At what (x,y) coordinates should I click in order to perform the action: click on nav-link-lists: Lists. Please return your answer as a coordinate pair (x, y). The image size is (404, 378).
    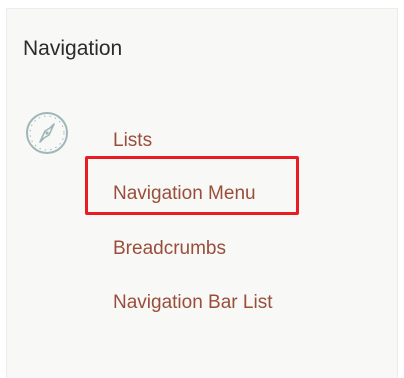
    Looking at the image, I should click on (132, 141).